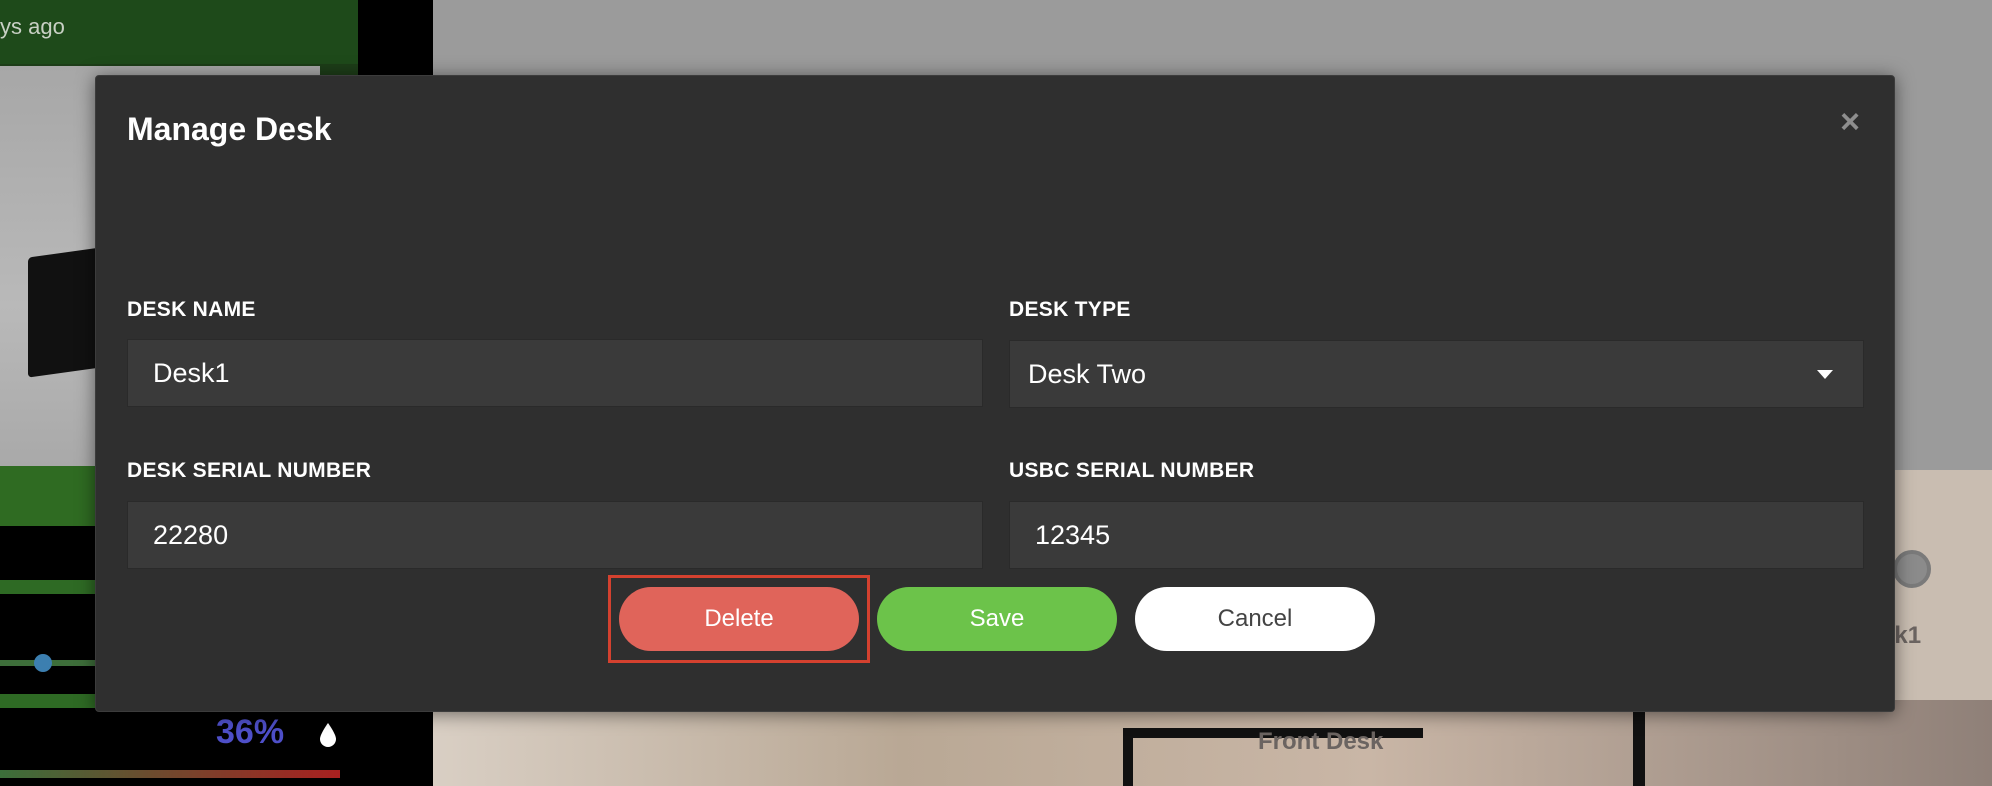 This screenshot has width=1992, height=786. I want to click on usbc-serial-field, so click(1436, 535).